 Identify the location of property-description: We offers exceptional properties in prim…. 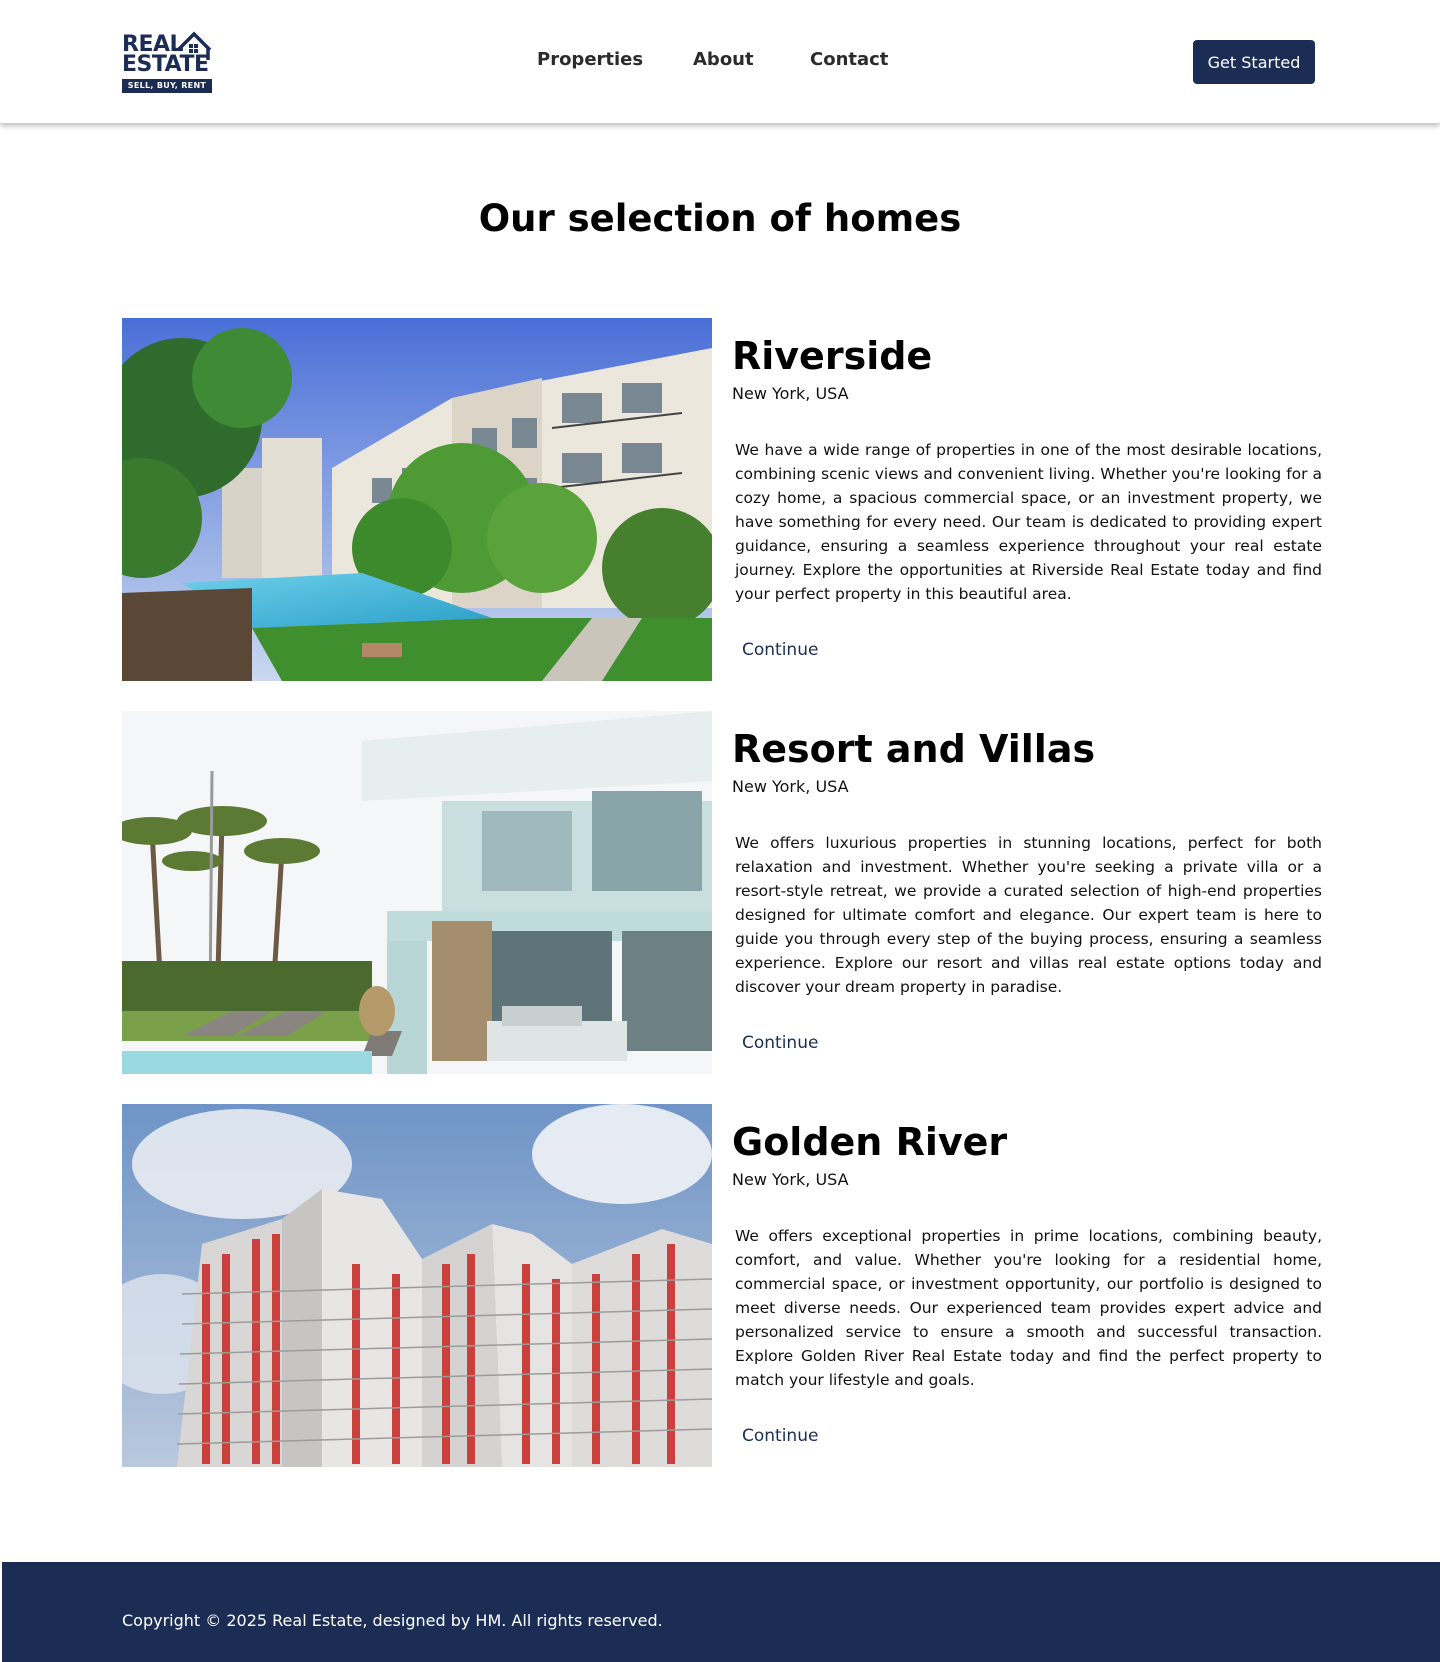
(1028, 1308).